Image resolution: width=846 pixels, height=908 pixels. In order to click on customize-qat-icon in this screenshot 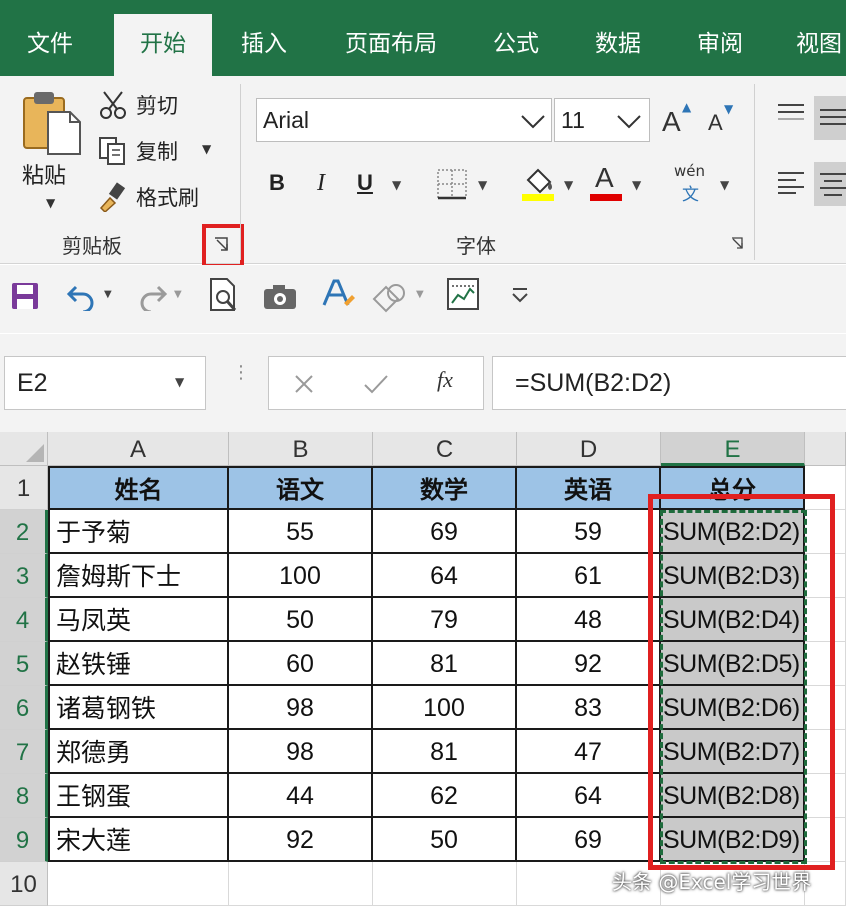, I will do `click(520, 295)`.